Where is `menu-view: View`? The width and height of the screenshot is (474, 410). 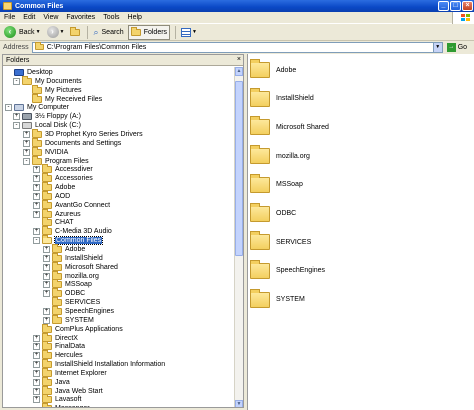 menu-view: View is located at coordinates (50, 17).